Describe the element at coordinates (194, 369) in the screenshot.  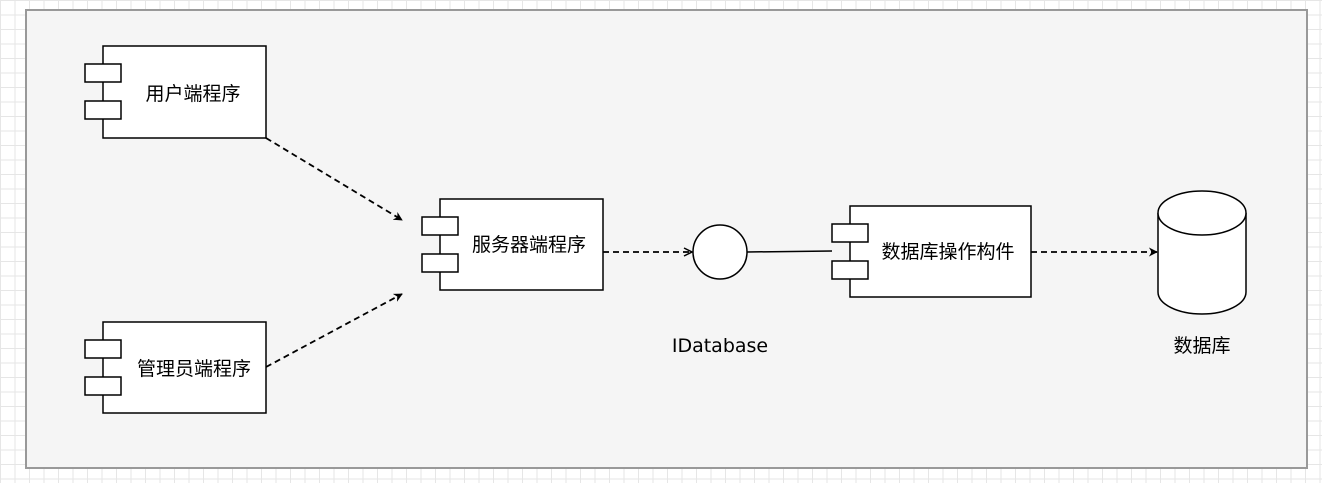
I see `admin-label: 管理员端程序` at that location.